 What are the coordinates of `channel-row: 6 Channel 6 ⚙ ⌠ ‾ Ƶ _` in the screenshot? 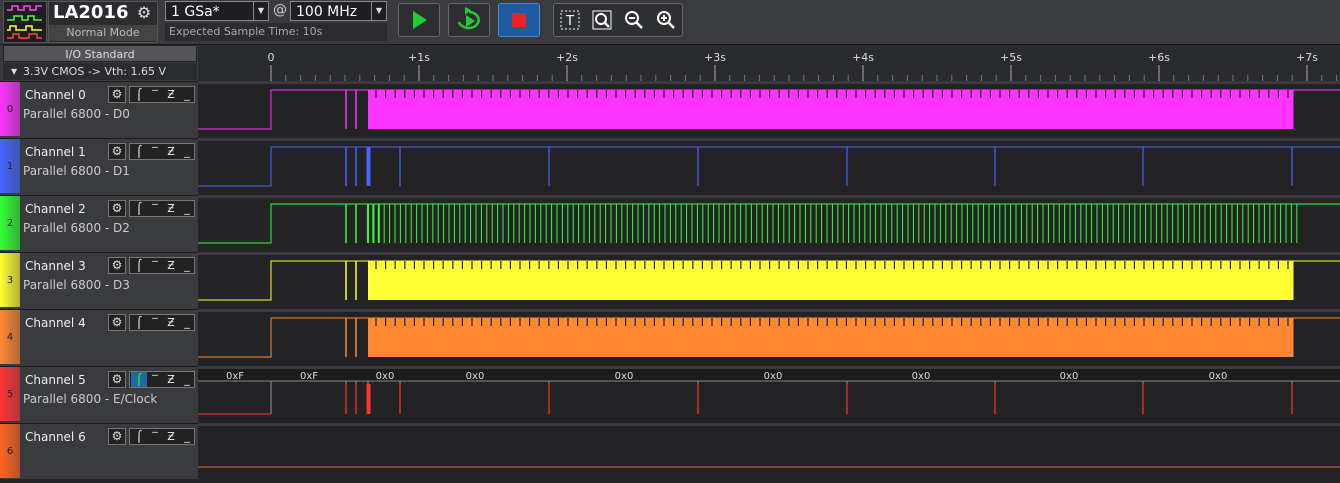 It's located at (99, 450).